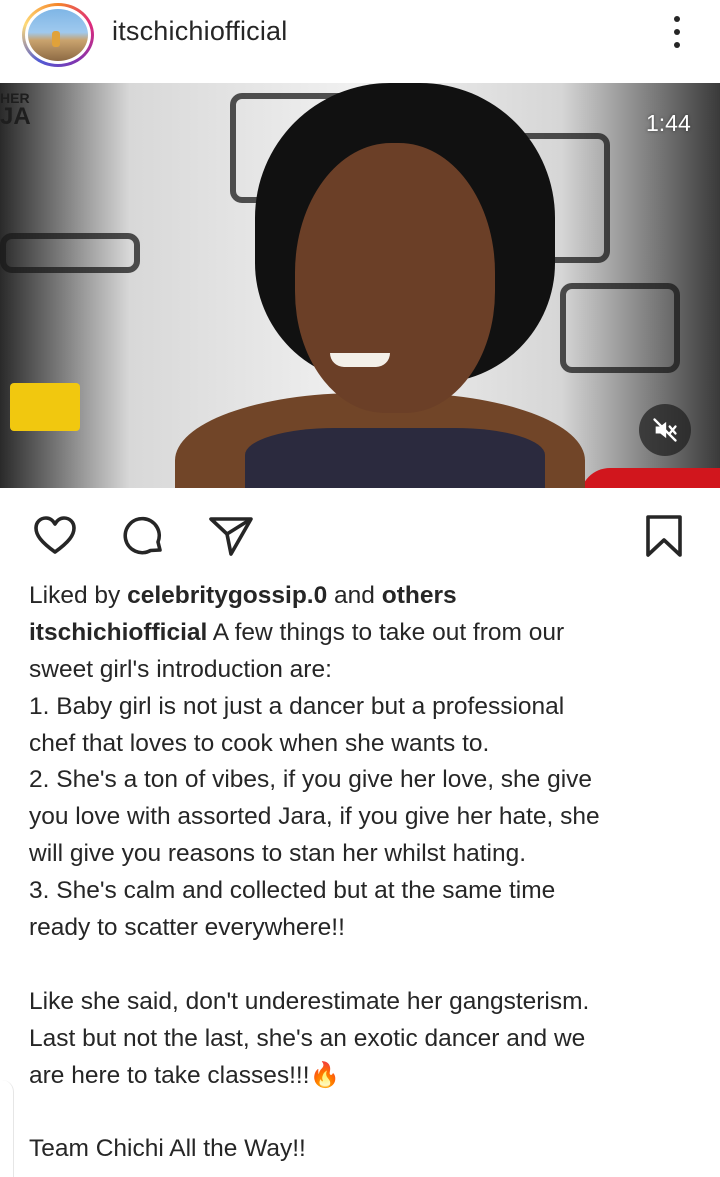  I want to click on bookmark-icon, so click(664, 536).